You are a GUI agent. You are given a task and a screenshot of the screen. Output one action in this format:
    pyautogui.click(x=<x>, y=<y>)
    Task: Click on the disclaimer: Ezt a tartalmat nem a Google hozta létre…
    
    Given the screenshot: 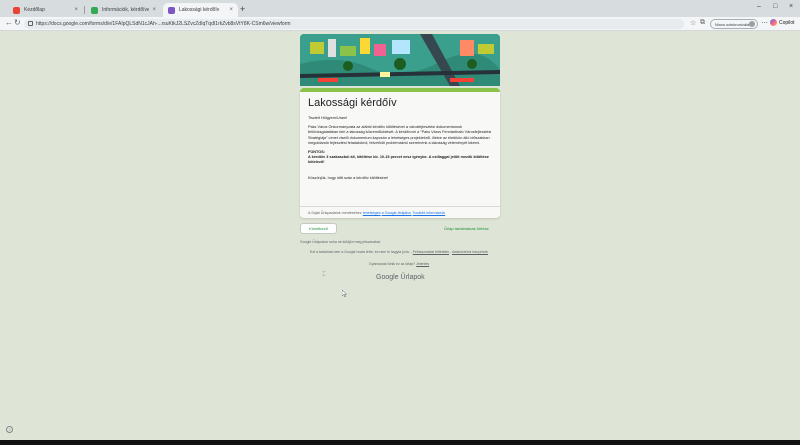 What is the action you would take?
    pyautogui.click(x=399, y=252)
    